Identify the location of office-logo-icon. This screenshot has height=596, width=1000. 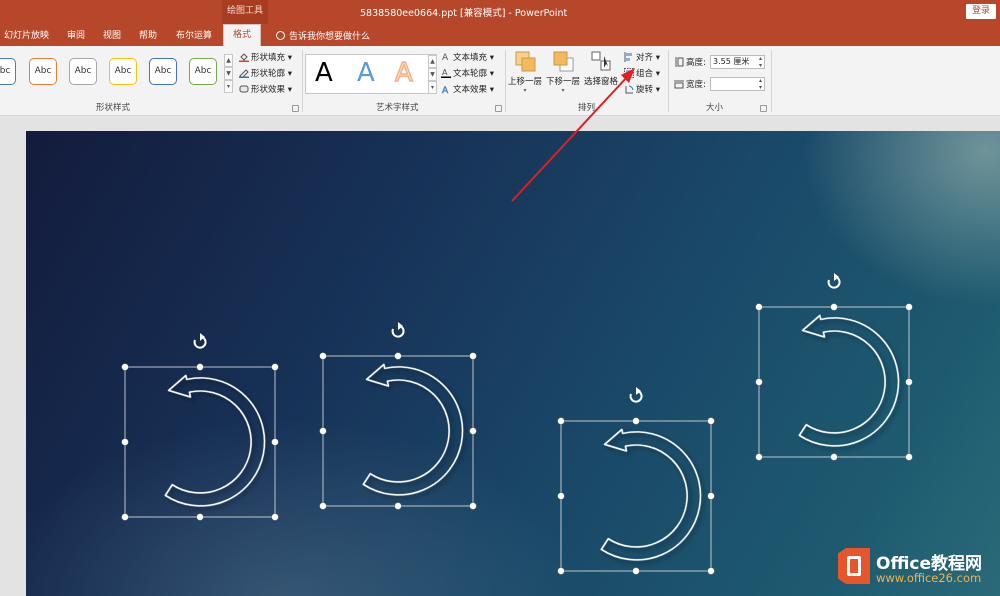
(854, 566).